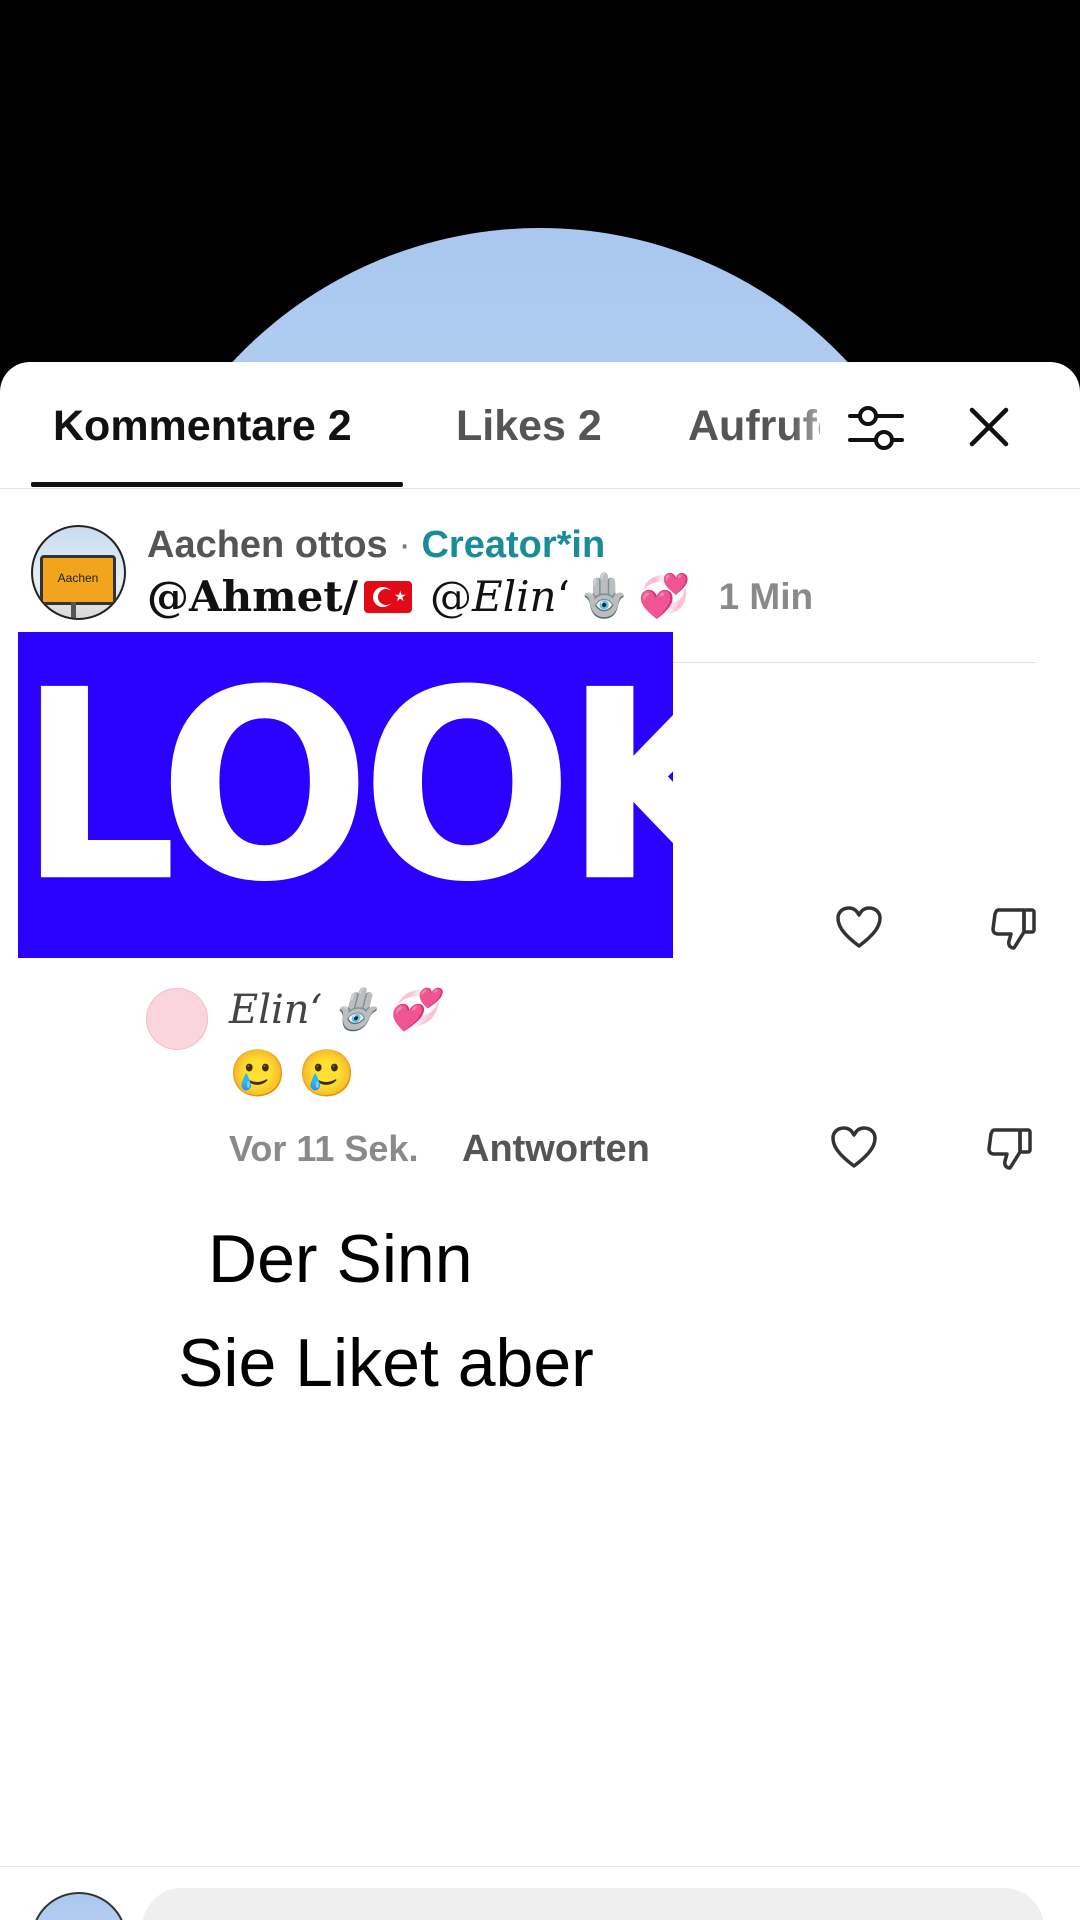 The width and height of the screenshot is (1080, 1920). Describe the element at coordinates (217, 484) in the screenshot. I see `active-tab-indicator` at that location.